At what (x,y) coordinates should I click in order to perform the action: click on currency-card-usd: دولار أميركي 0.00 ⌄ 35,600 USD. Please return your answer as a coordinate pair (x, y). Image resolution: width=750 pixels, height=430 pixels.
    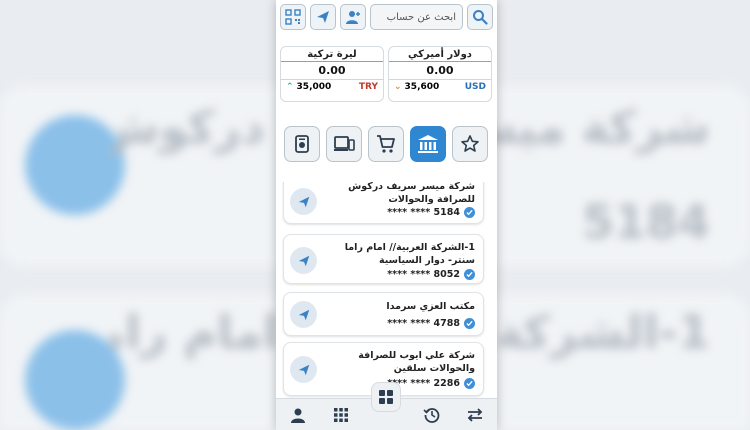
    Looking at the image, I should click on (440, 74).